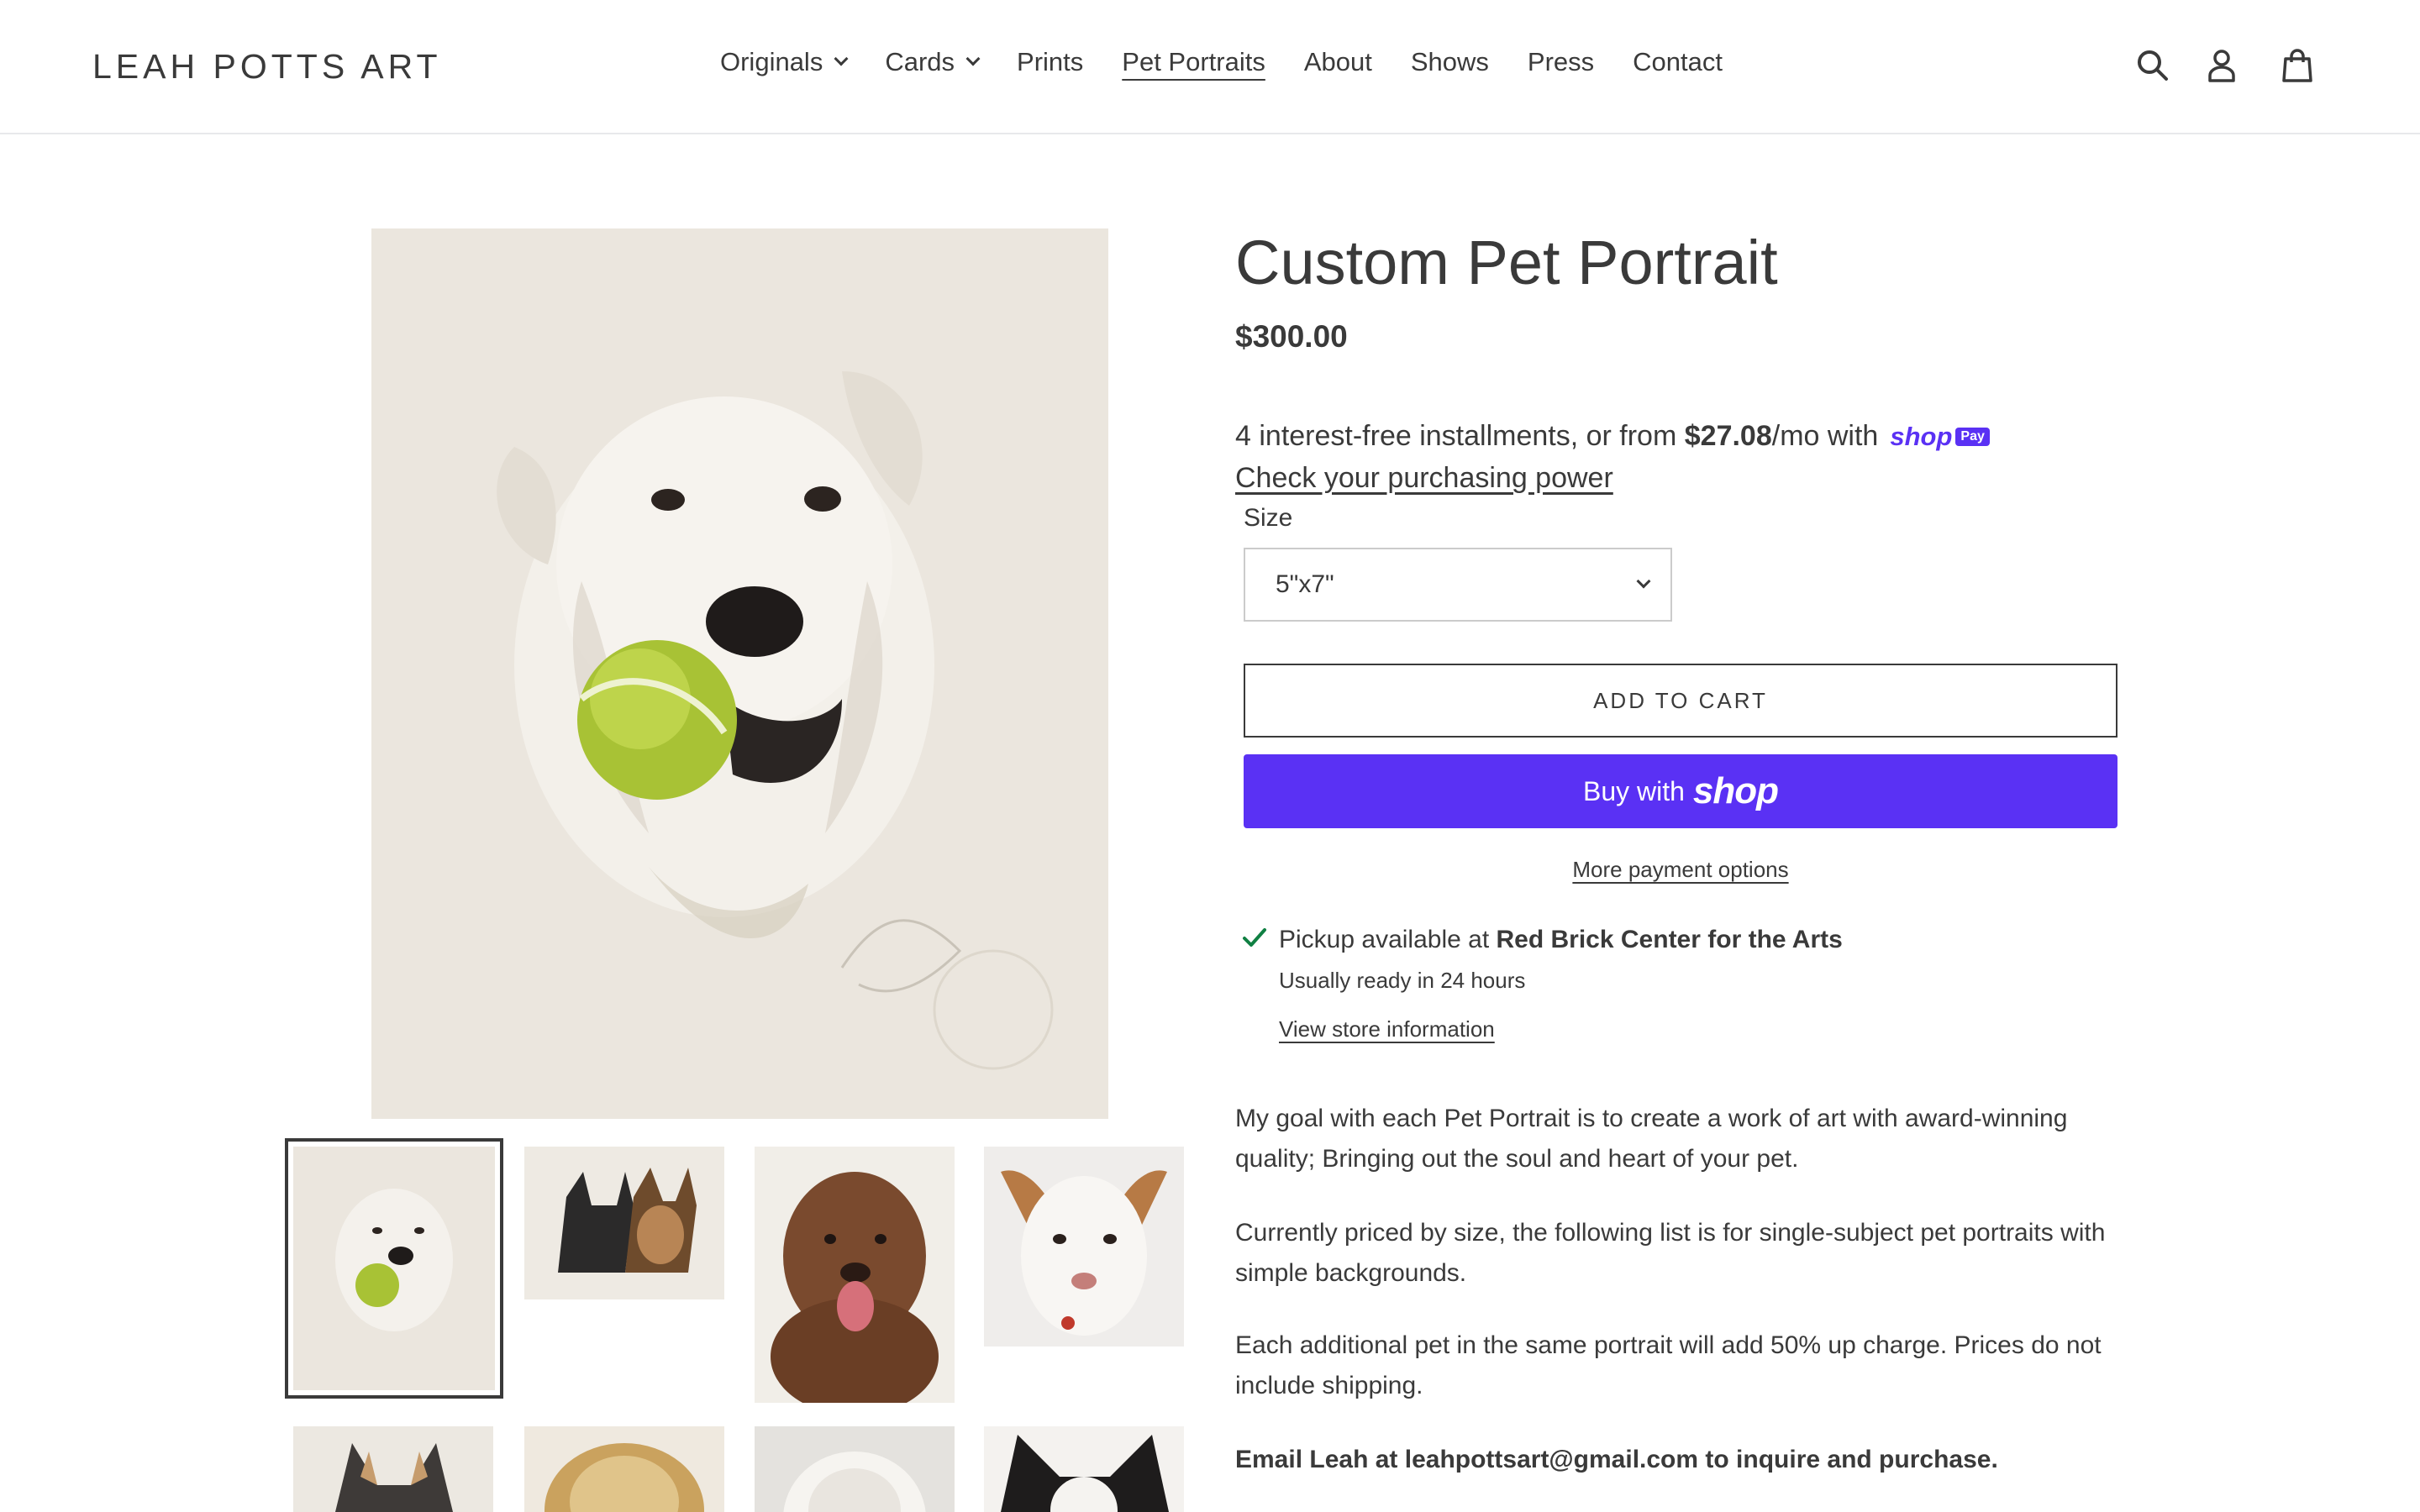 This screenshot has width=2420, height=1512. What do you see at coordinates (267, 67) in the screenshot?
I see `site-logo: LEAH POTTS ART` at bounding box center [267, 67].